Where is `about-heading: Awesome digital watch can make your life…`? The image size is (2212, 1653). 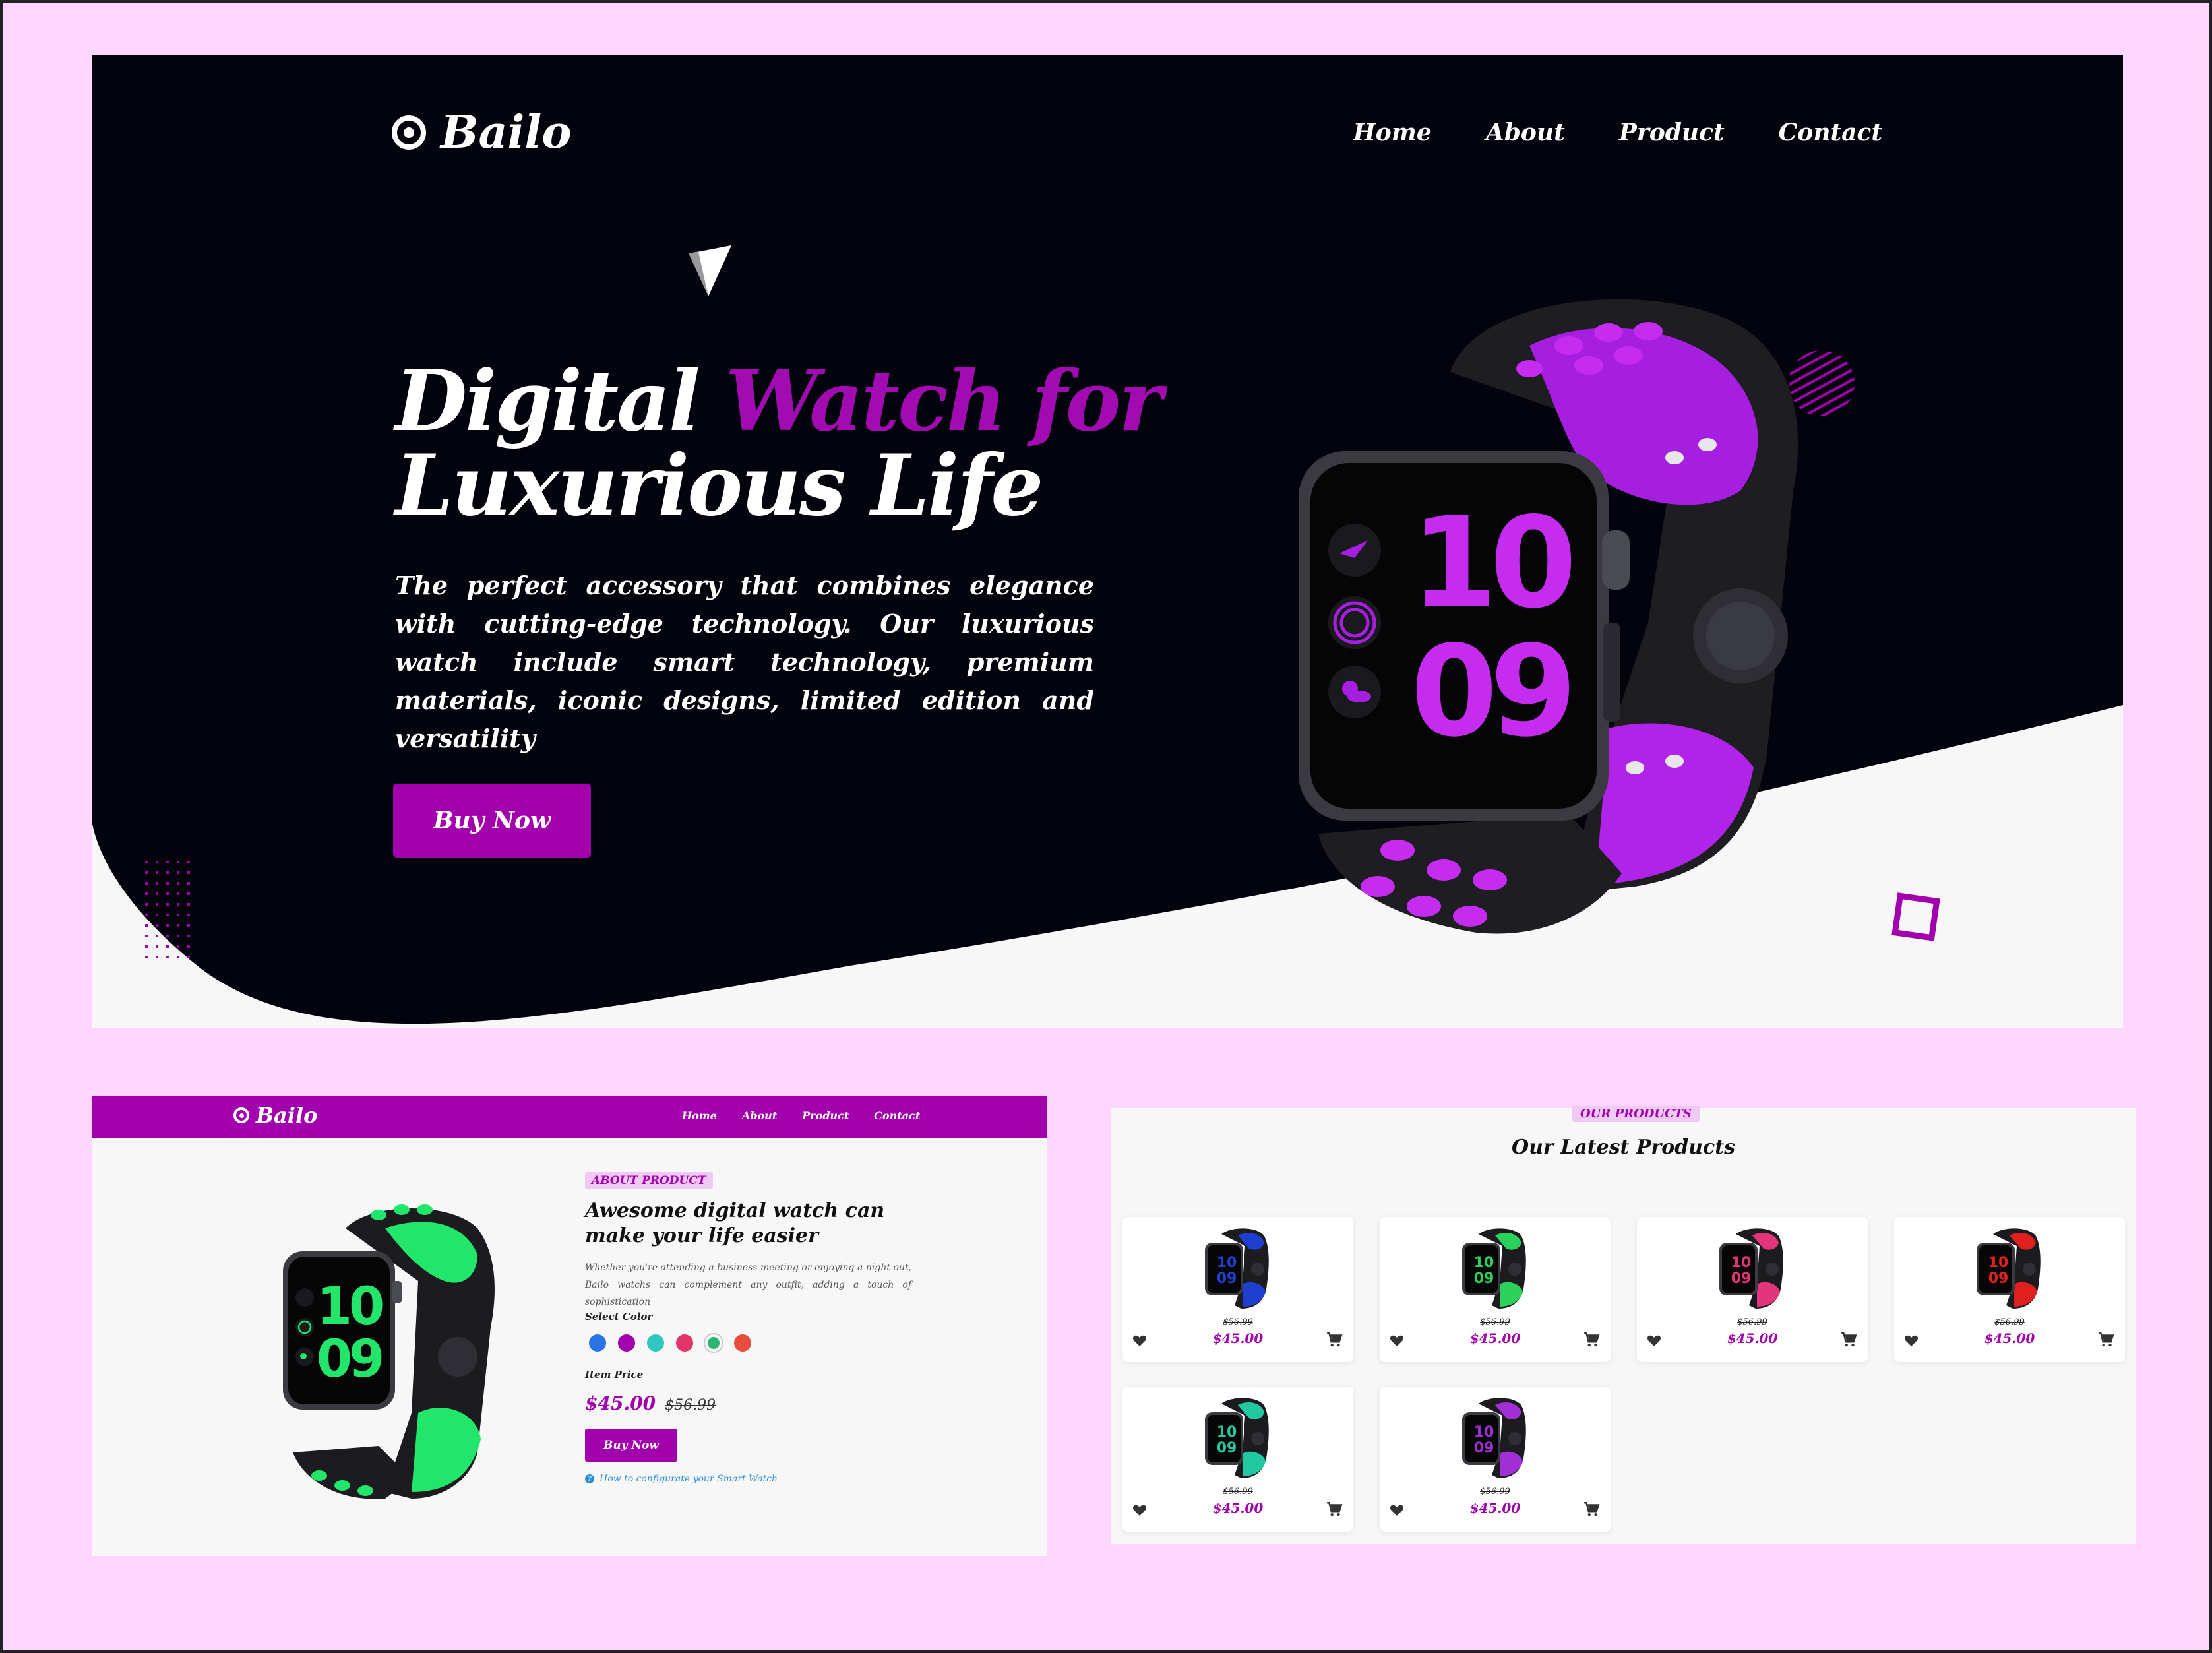 about-heading: Awesome digital watch can make your life… is located at coordinates (735, 1223).